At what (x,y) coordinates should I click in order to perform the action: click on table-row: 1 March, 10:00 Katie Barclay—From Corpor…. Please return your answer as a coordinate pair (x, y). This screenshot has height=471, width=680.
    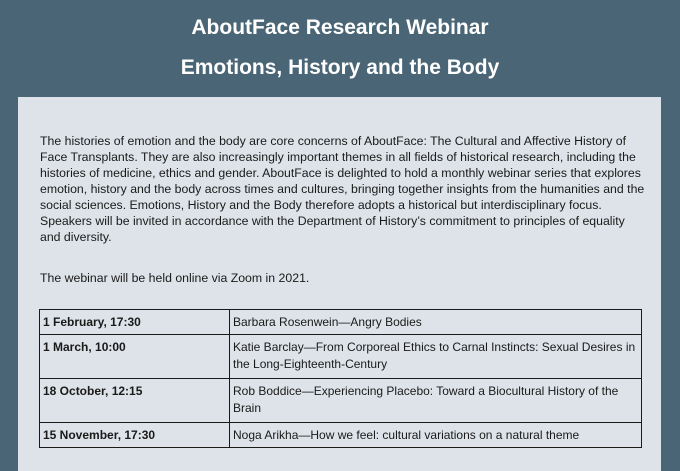
    Looking at the image, I should click on (340, 356).